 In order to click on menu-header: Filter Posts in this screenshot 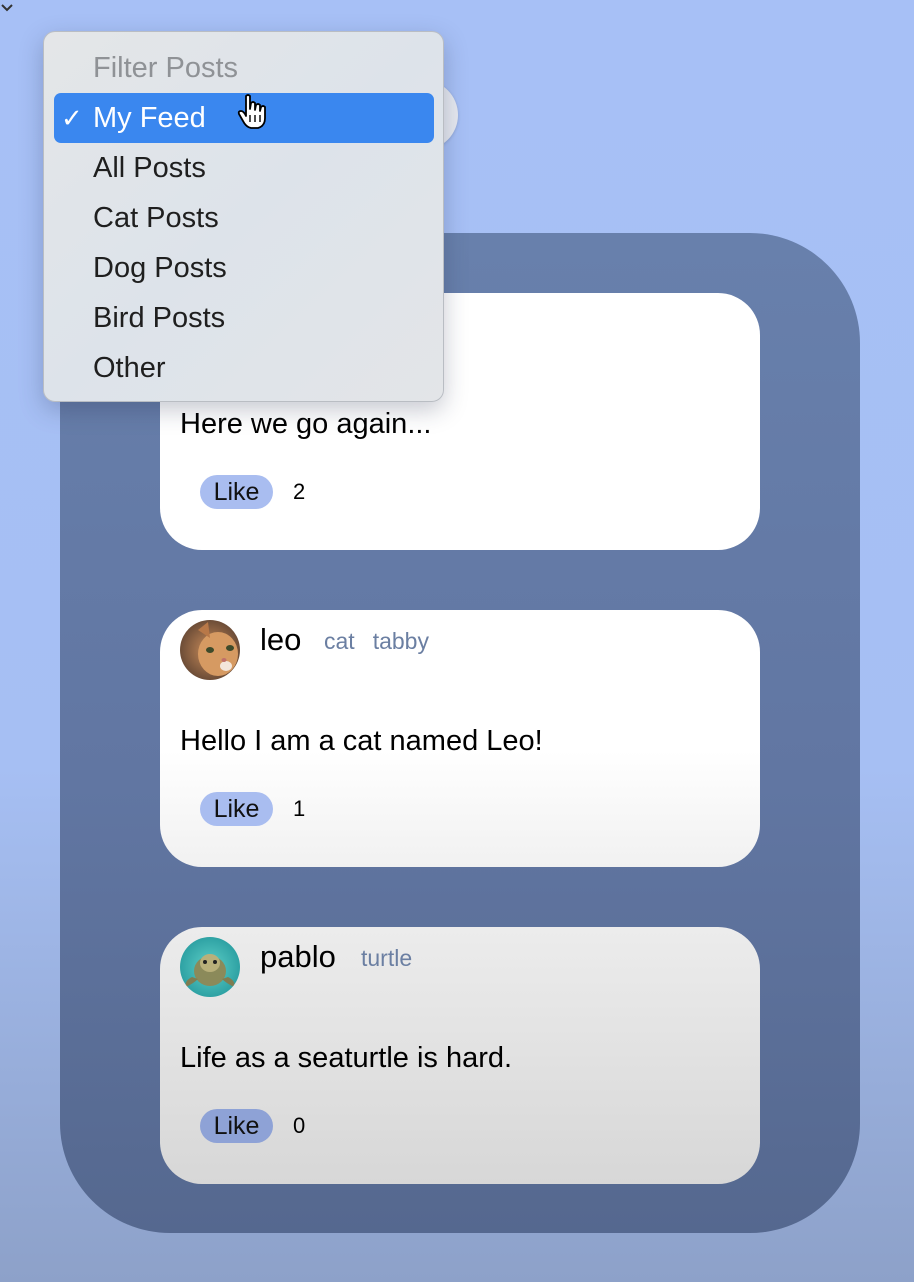, I will do `click(166, 68)`.